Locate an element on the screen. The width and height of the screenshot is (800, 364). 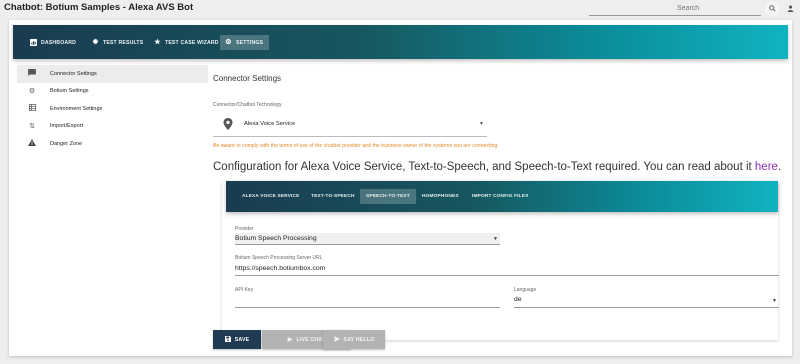
floppy-disk-icon is located at coordinates (227, 339).